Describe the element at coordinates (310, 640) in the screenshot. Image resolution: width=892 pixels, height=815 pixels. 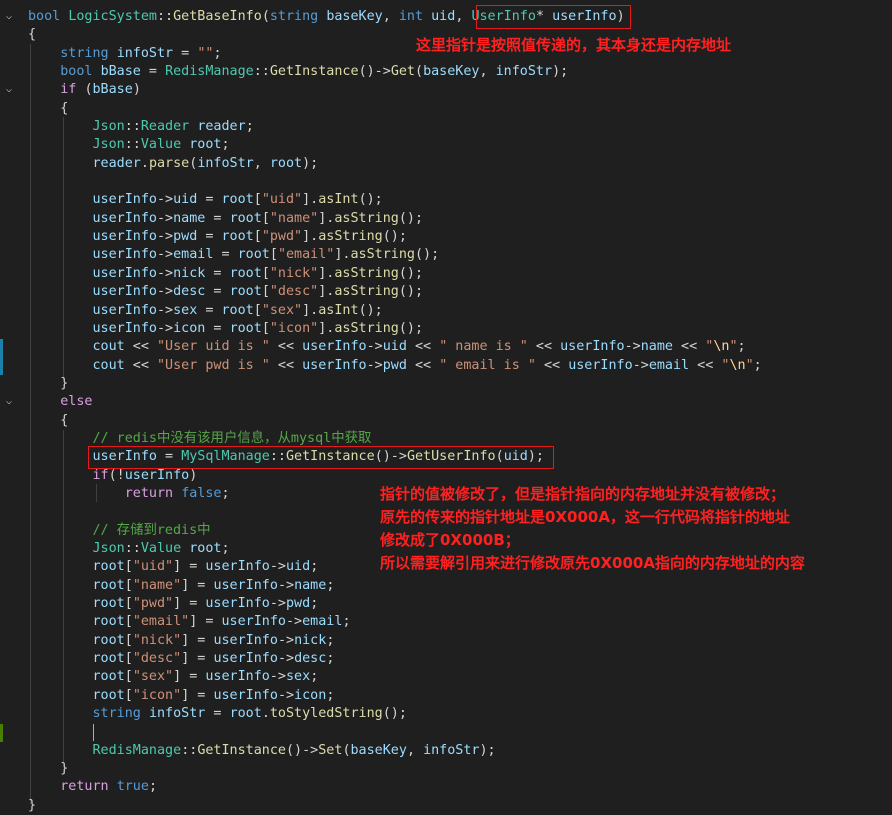
I see `code-token: nick` at that location.